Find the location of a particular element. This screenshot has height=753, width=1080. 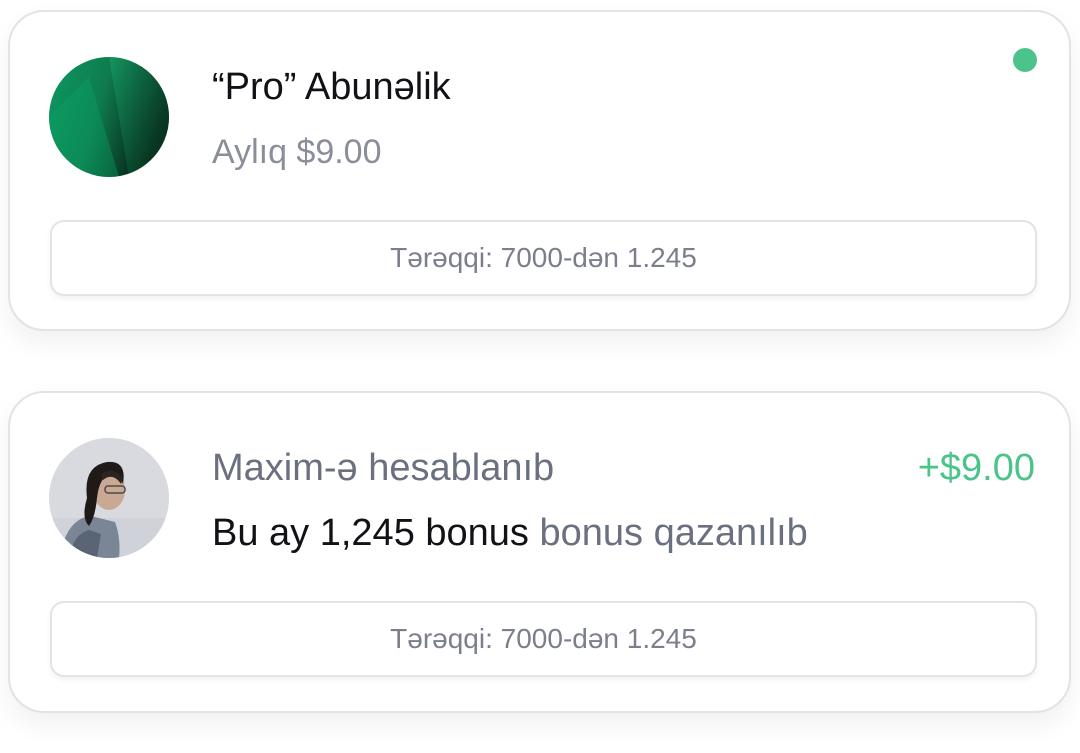

charge-title: Maxim-ə hesablanıb is located at coordinates (383, 468).